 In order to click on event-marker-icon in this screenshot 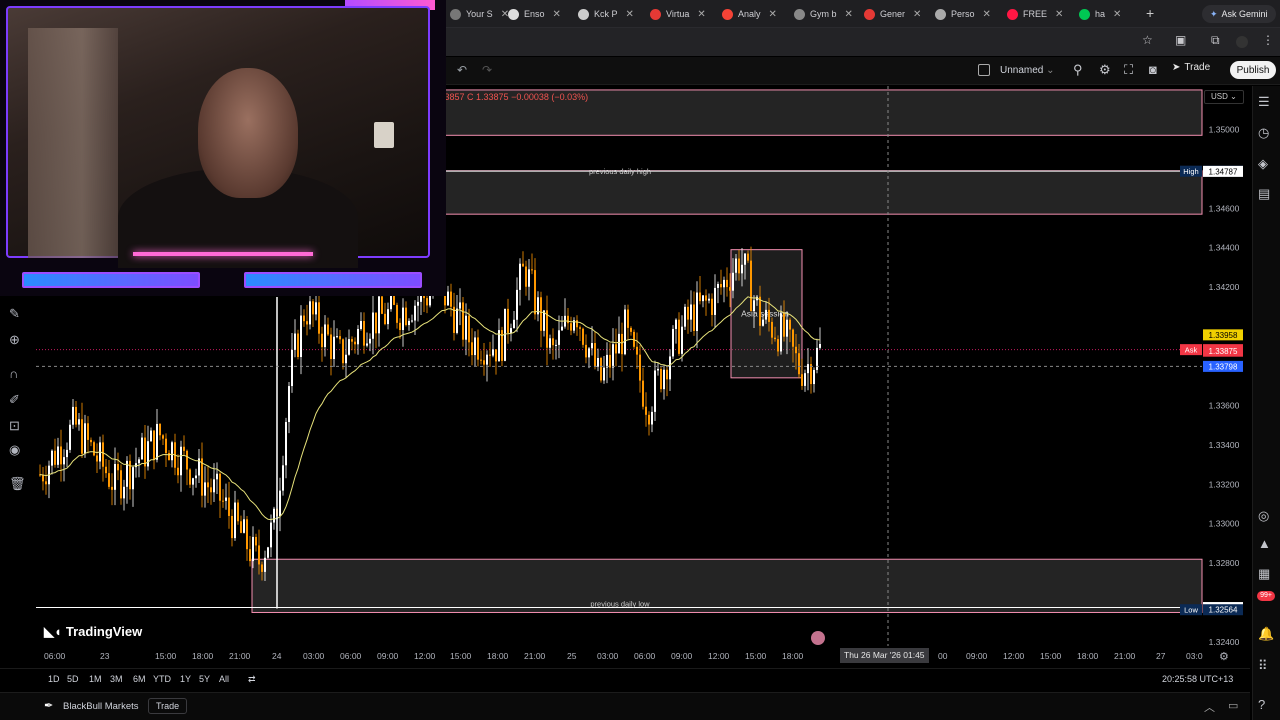, I will do `click(818, 638)`.